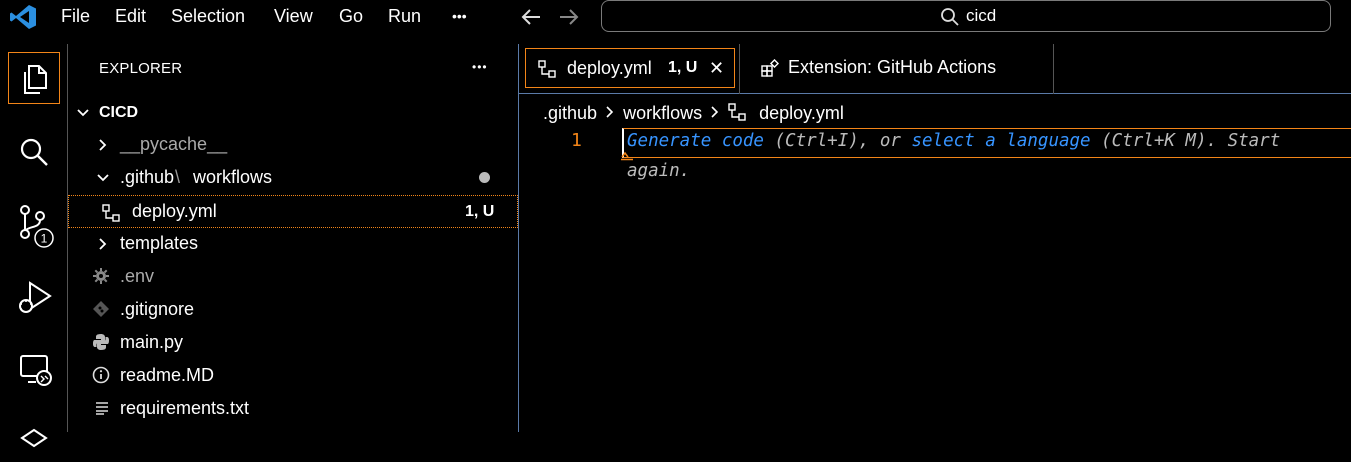 The height and width of the screenshot is (462, 1351). I want to click on extensions-icon, so click(34, 438).